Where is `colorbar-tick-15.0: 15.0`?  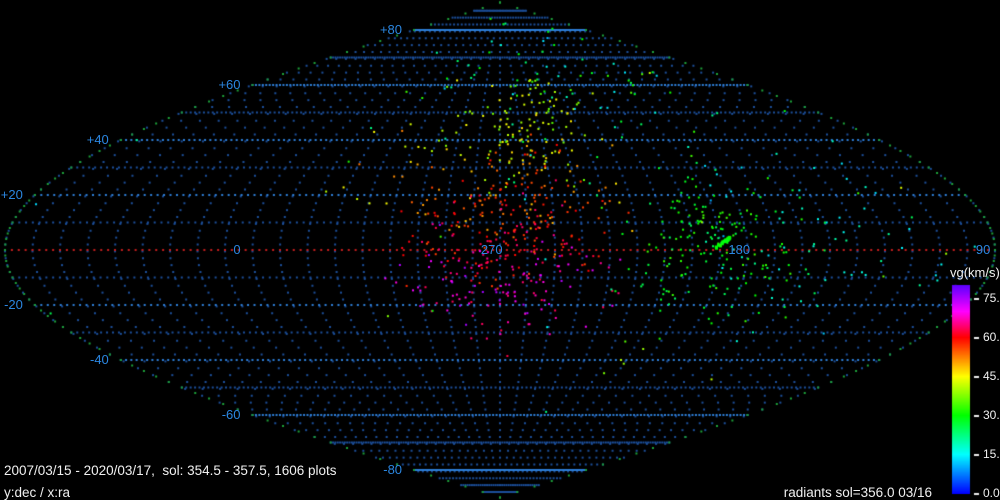
colorbar-tick-15.0: 15.0 is located at coordinates (991, 454).